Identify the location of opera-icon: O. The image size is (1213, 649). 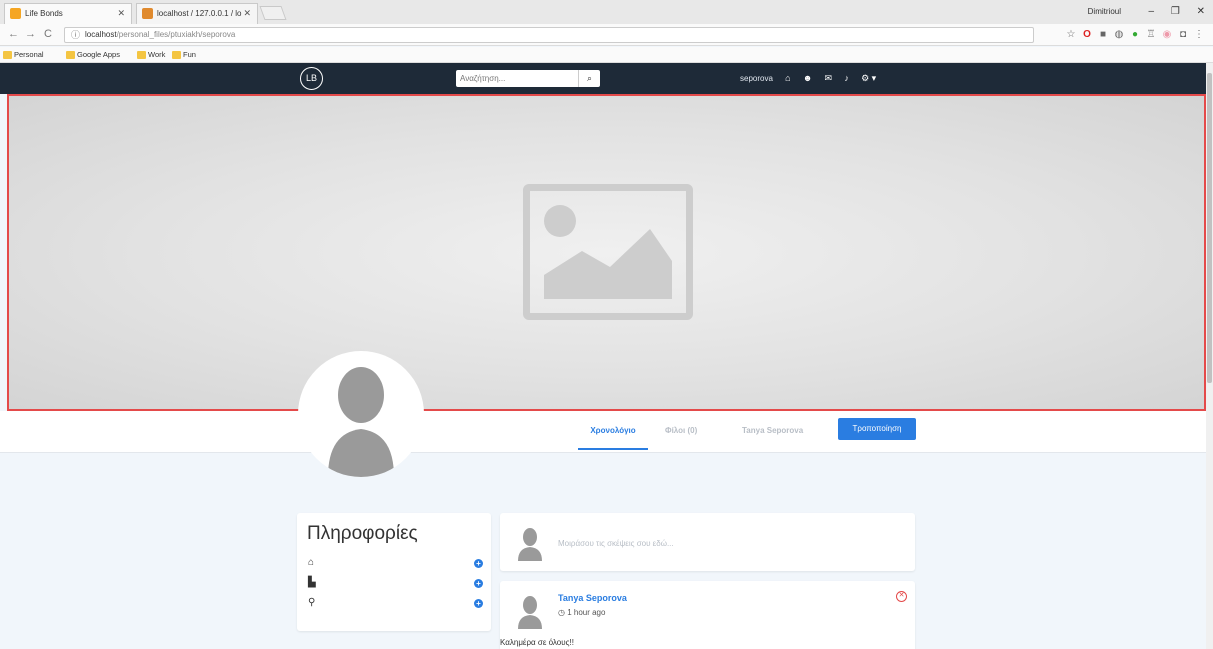
(1087, 34).